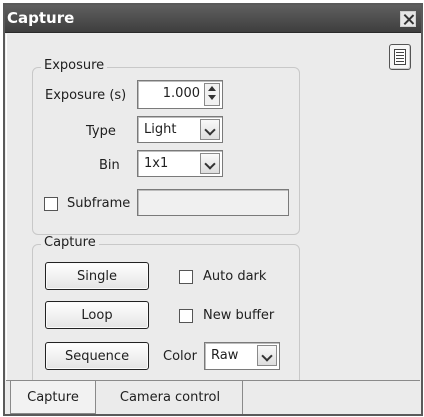 This screenshot has width=424, height=417. What do you see at coordinates (213, 19) in the screenshot?
I see `title-bar: Capture` at bounding box center [213, 19].